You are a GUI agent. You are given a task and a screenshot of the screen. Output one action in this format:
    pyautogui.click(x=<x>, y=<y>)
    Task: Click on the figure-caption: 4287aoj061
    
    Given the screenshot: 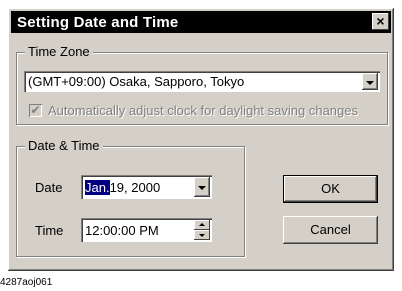 What is the action you would take?
    pyautogui.click(x=26, y=282)
    